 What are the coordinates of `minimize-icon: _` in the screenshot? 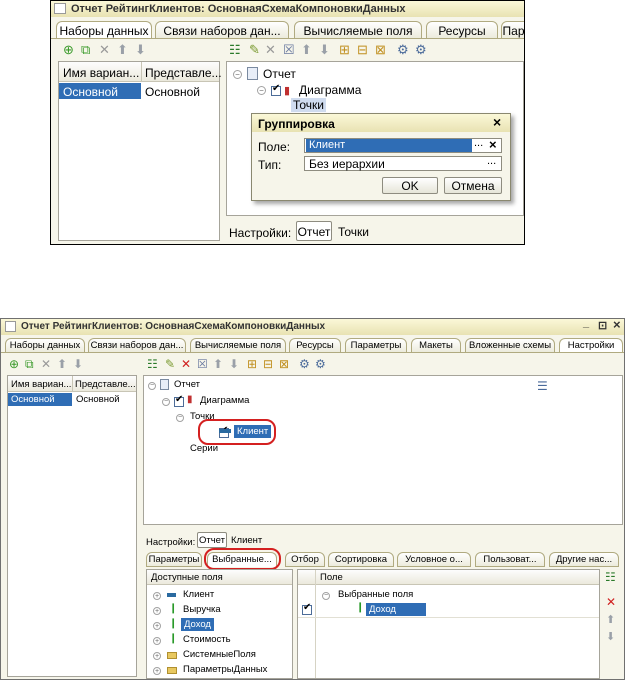 It's located at (586, 324).